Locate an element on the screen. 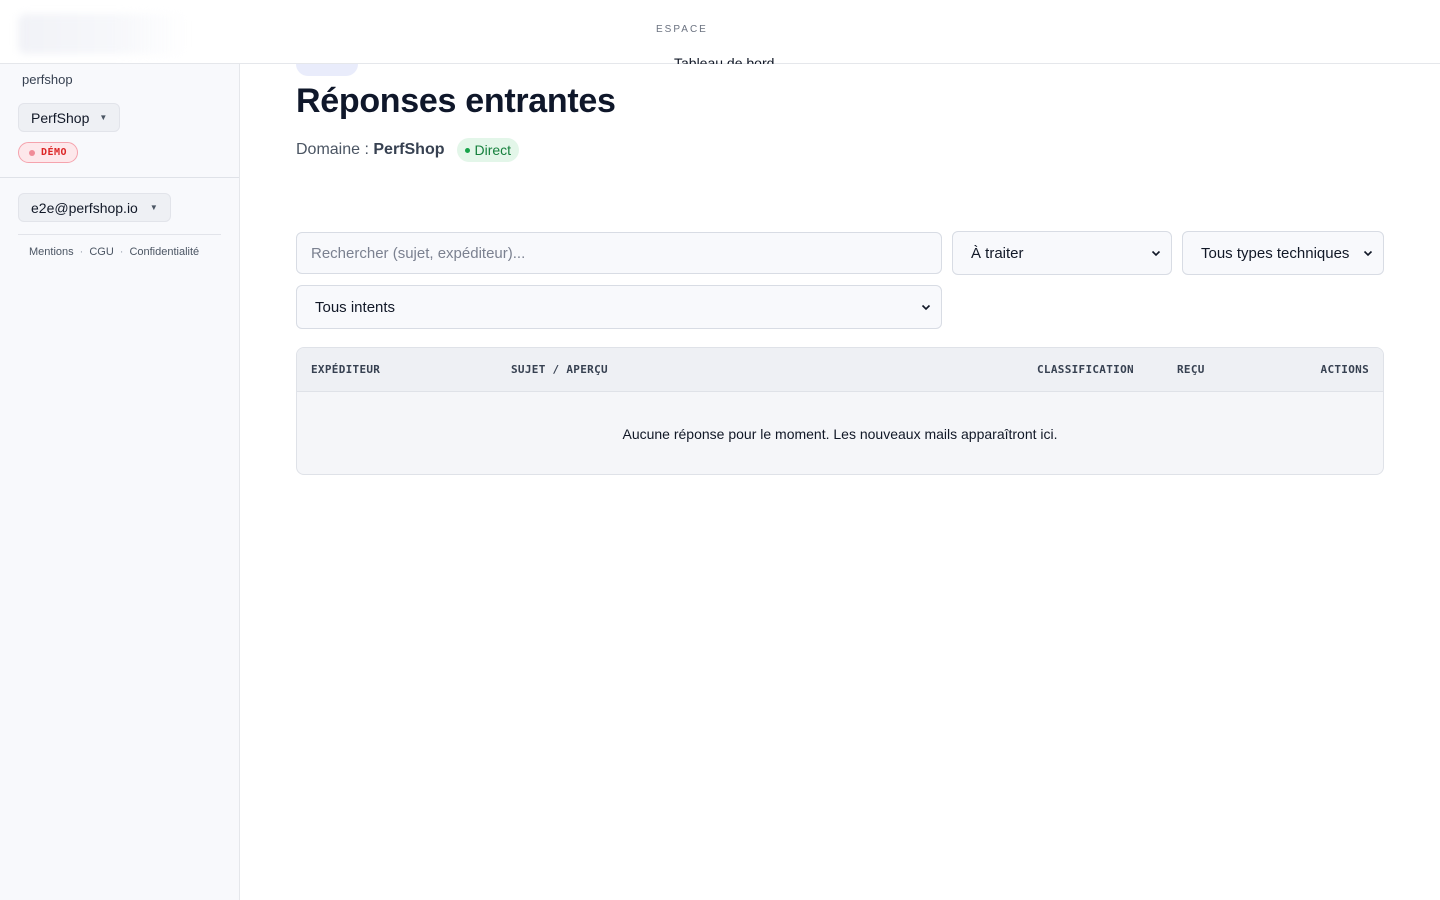 This screenshot has height=900, width=1440. type-filter-value: Tous types techniques is located at coordinates (1275, 253).